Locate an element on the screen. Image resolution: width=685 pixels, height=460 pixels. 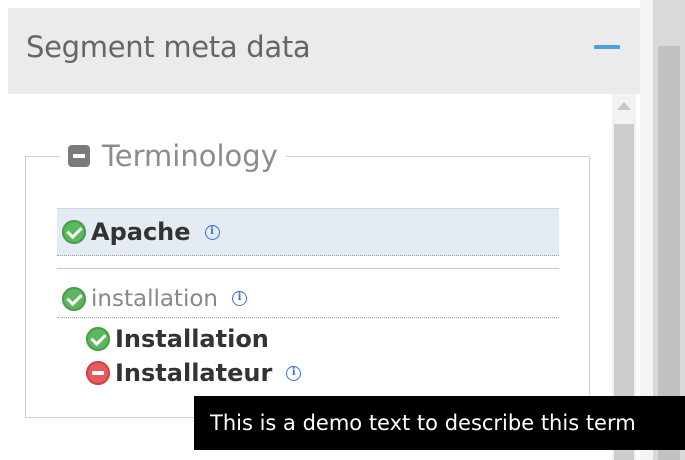
term-target-label: Installateur is located at coordinates (194, 373).